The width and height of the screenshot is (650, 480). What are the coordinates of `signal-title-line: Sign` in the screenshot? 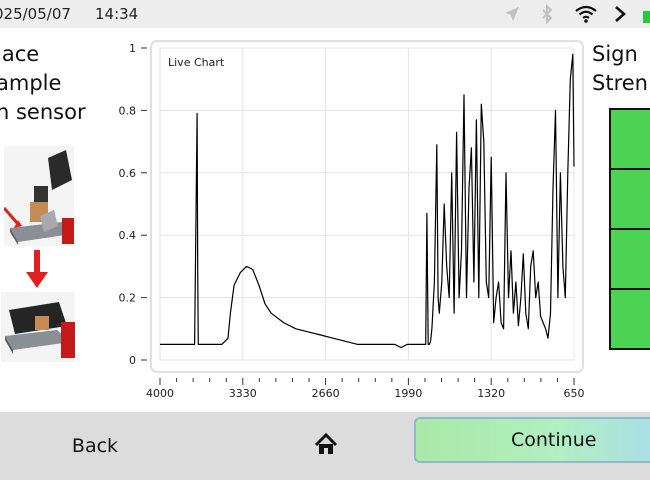 It's located at (615, 54).